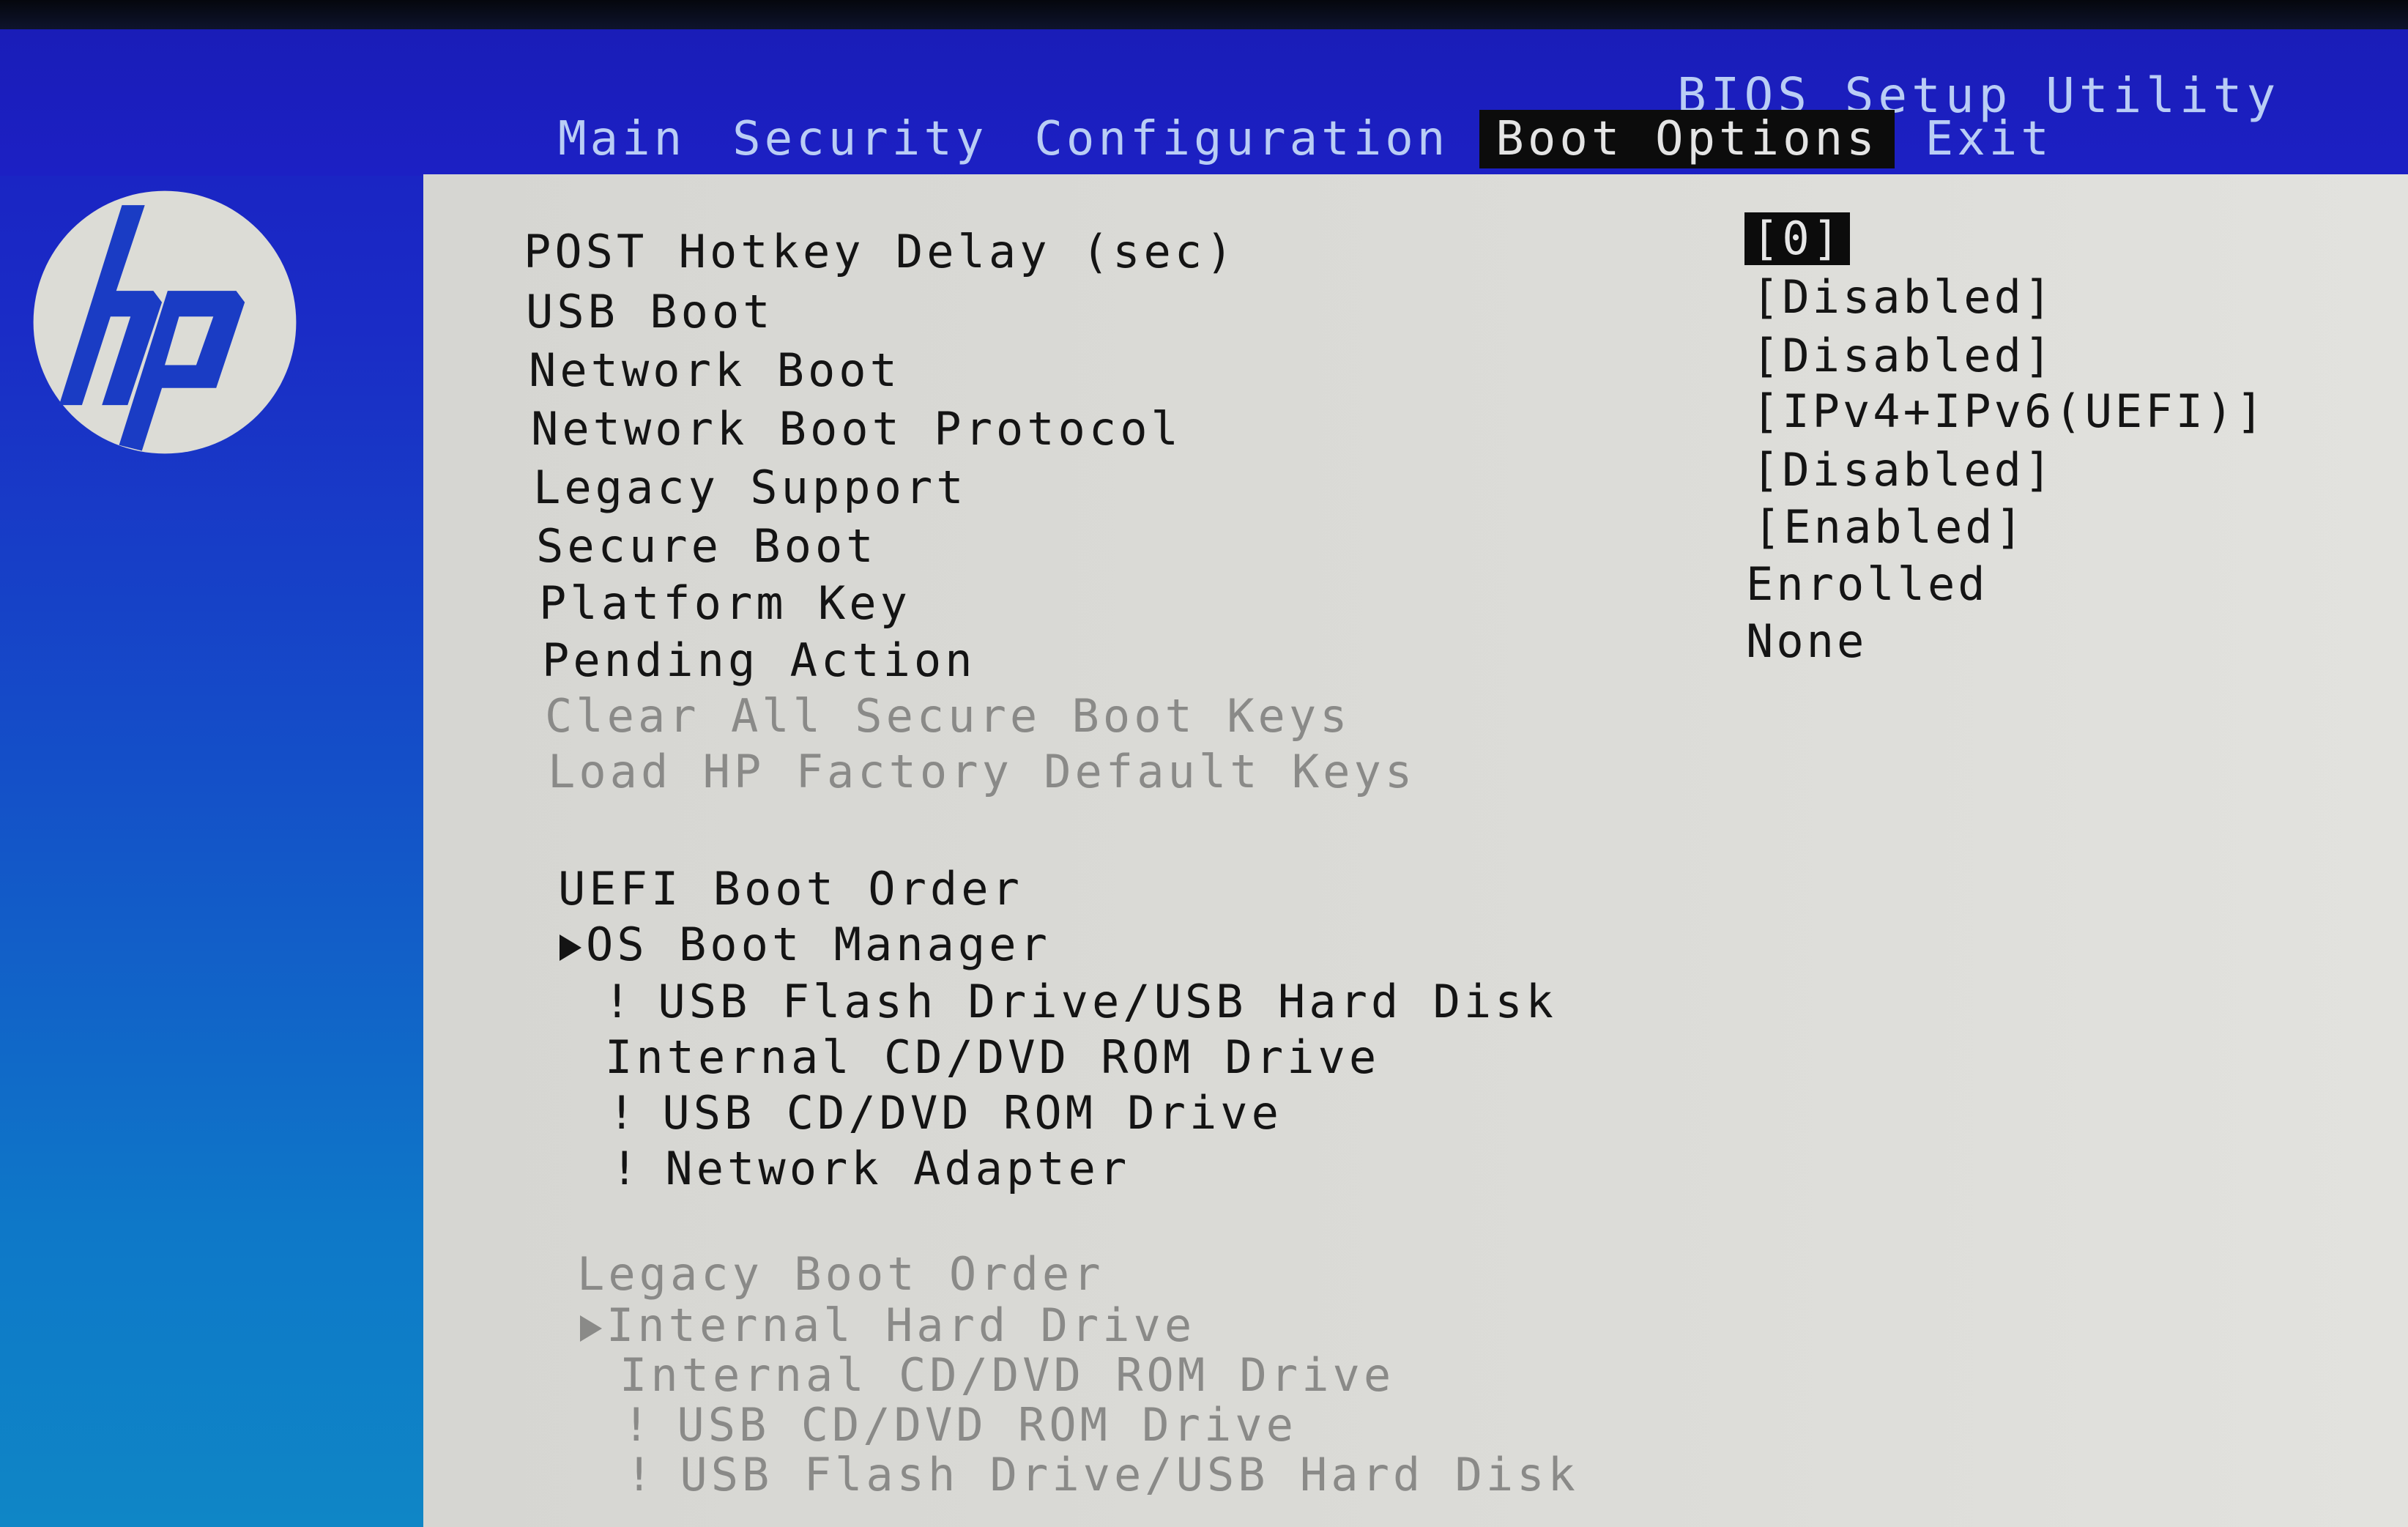 The image size is (2408, 1527). I want to click on value-network-boot-protocol: [IPv4+IPv6(UEFI)], so click(2009, 411).